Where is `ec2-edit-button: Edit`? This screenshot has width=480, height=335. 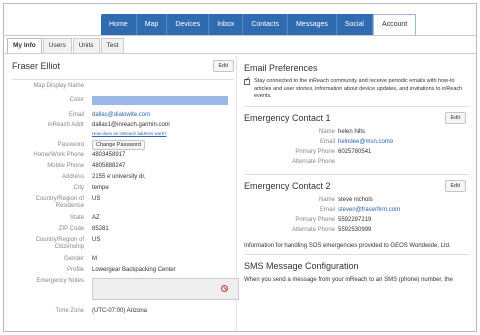
ec2-edit-button: Edit is located at coordinates (455, 185).